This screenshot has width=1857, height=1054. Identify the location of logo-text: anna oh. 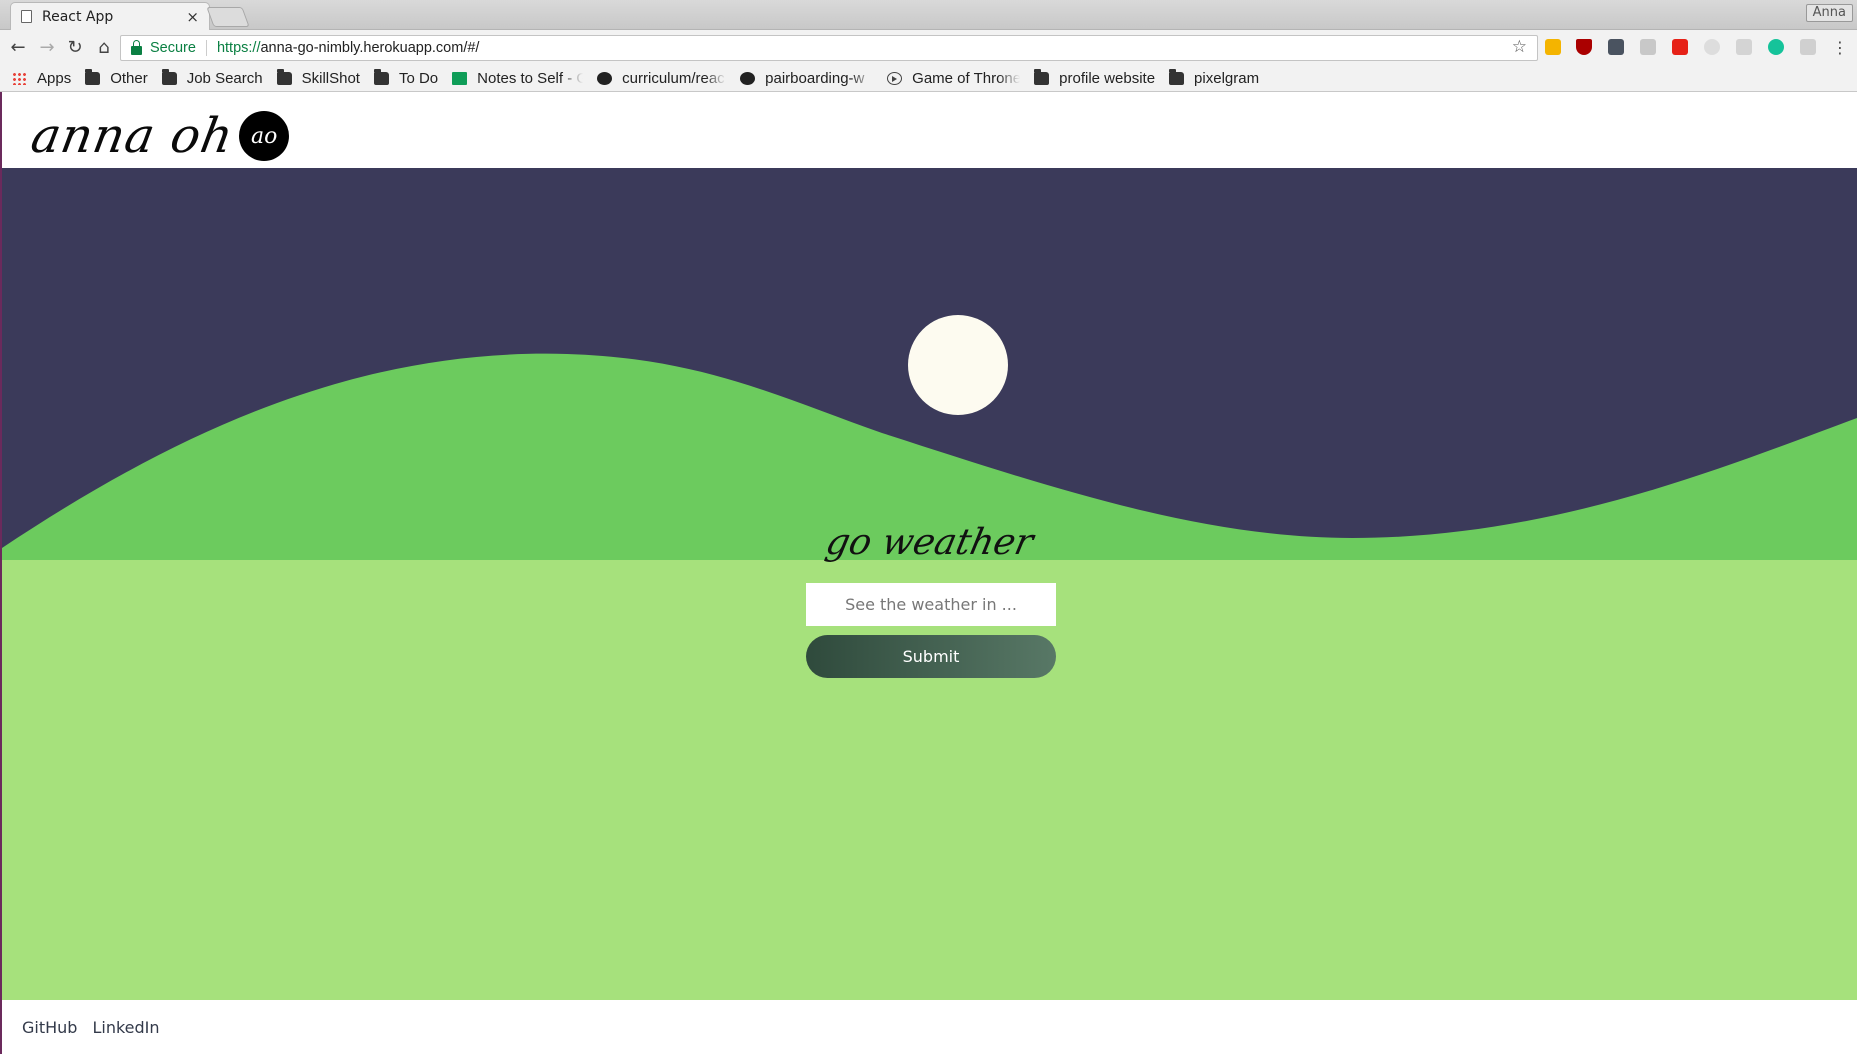
(133, 136).